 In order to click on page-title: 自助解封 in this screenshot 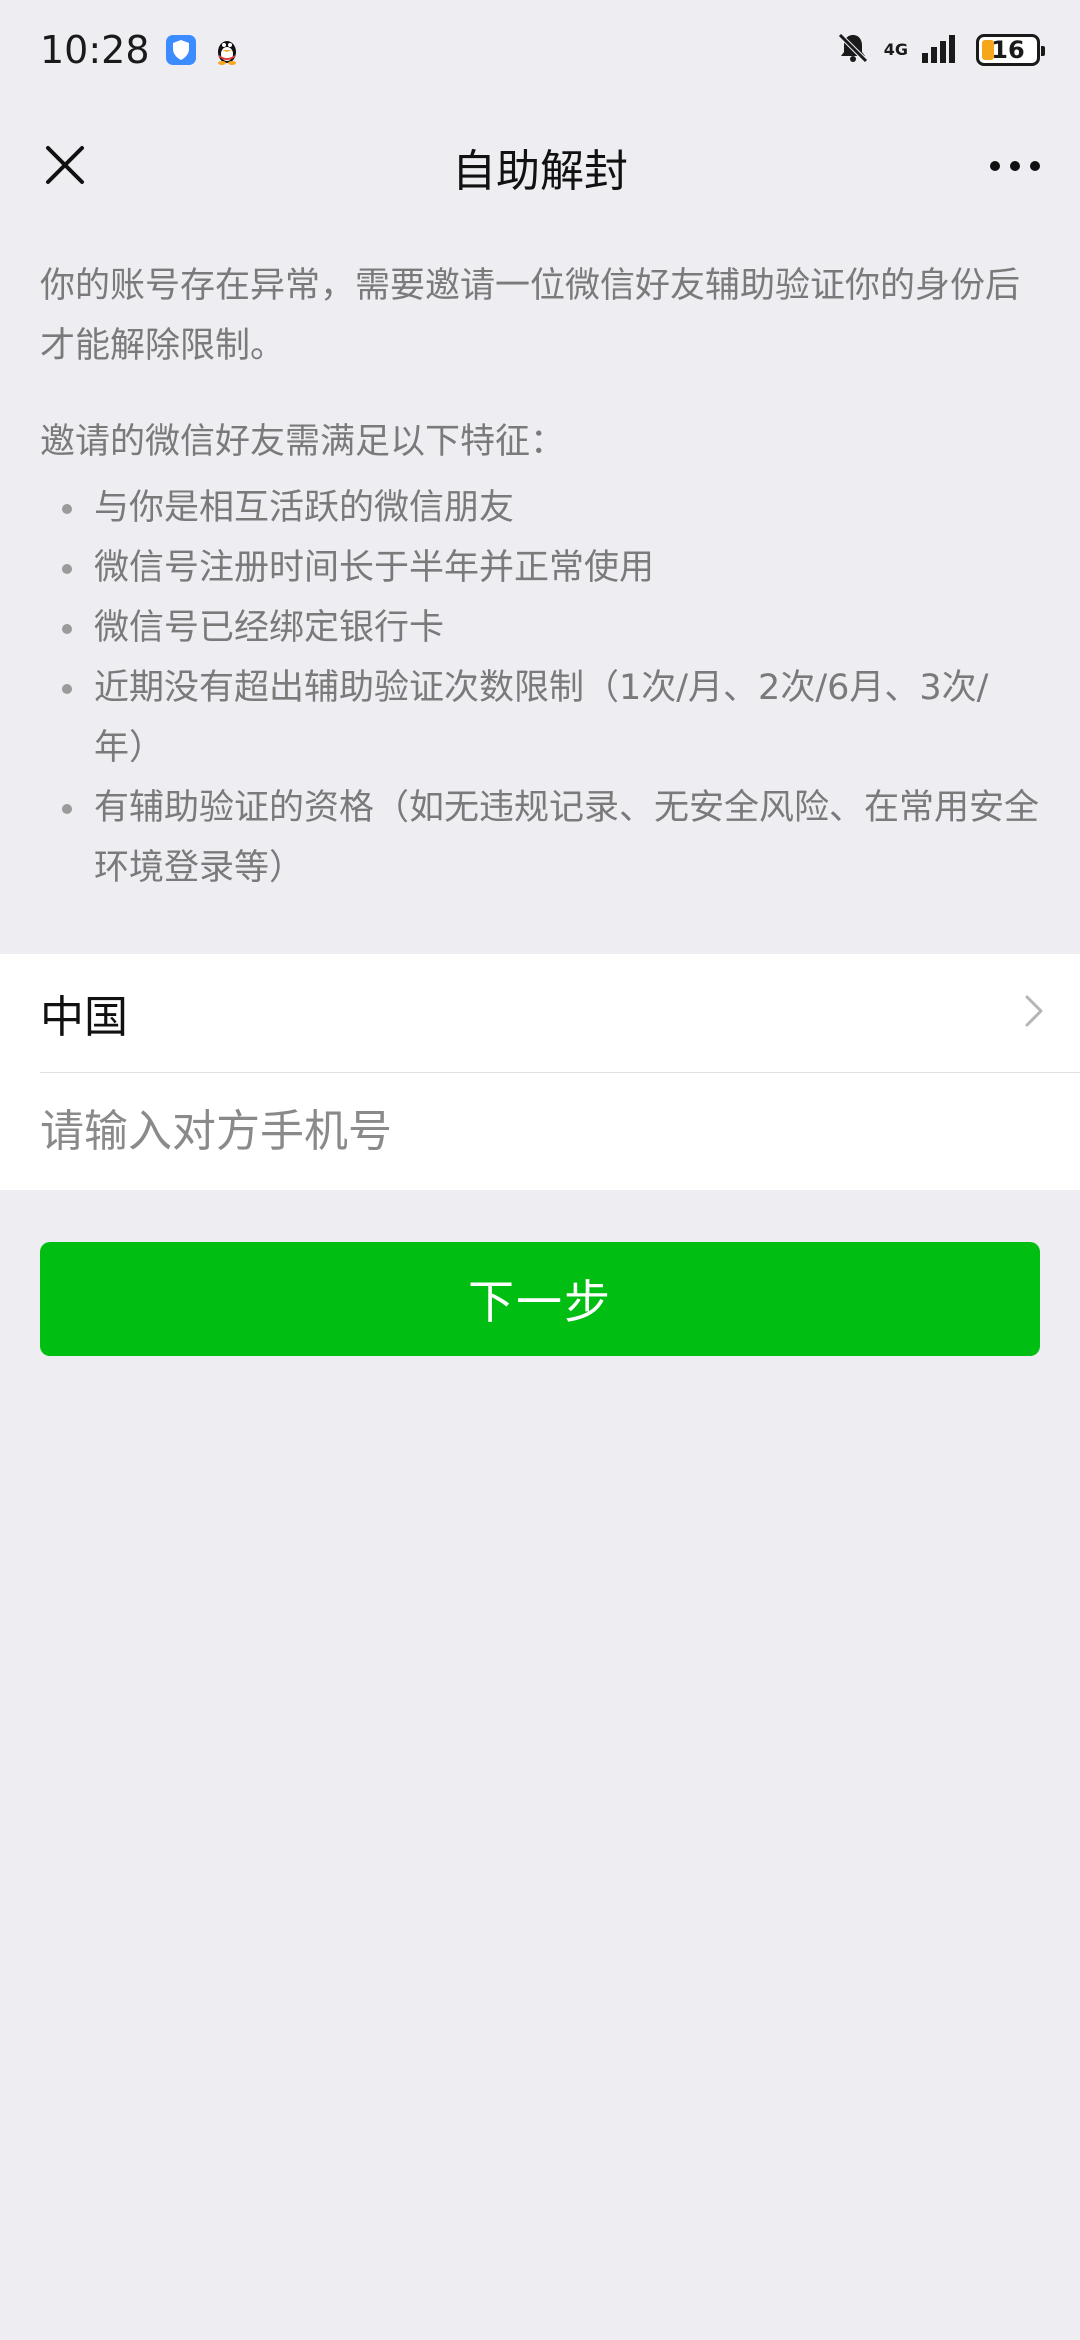, I will do `click(540, 171)`.